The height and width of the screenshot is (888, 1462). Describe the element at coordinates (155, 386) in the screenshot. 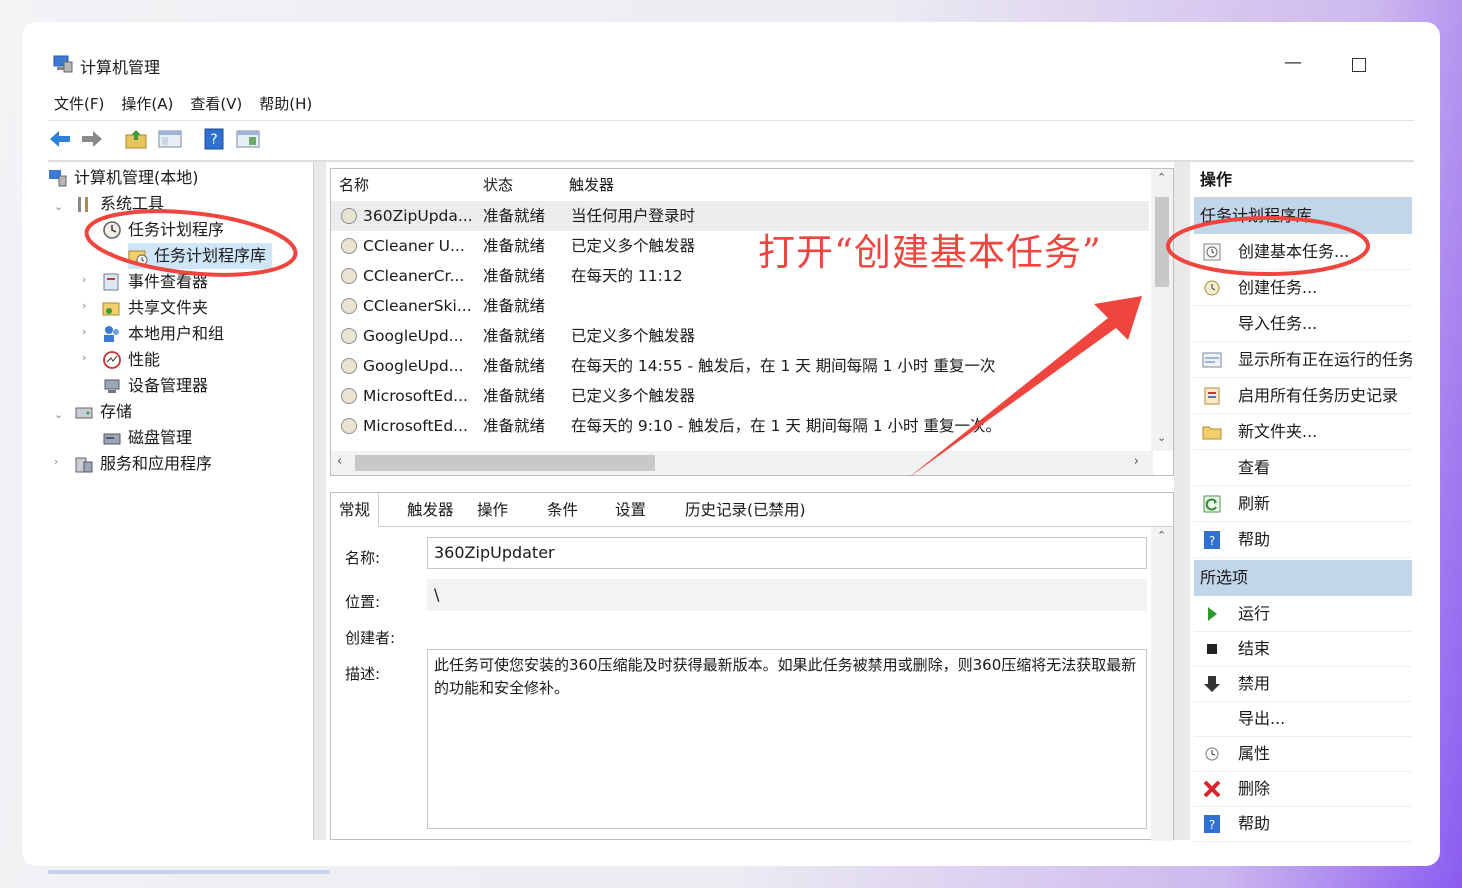

I see `tree-item-device-manager: 设备管理器` at that location.